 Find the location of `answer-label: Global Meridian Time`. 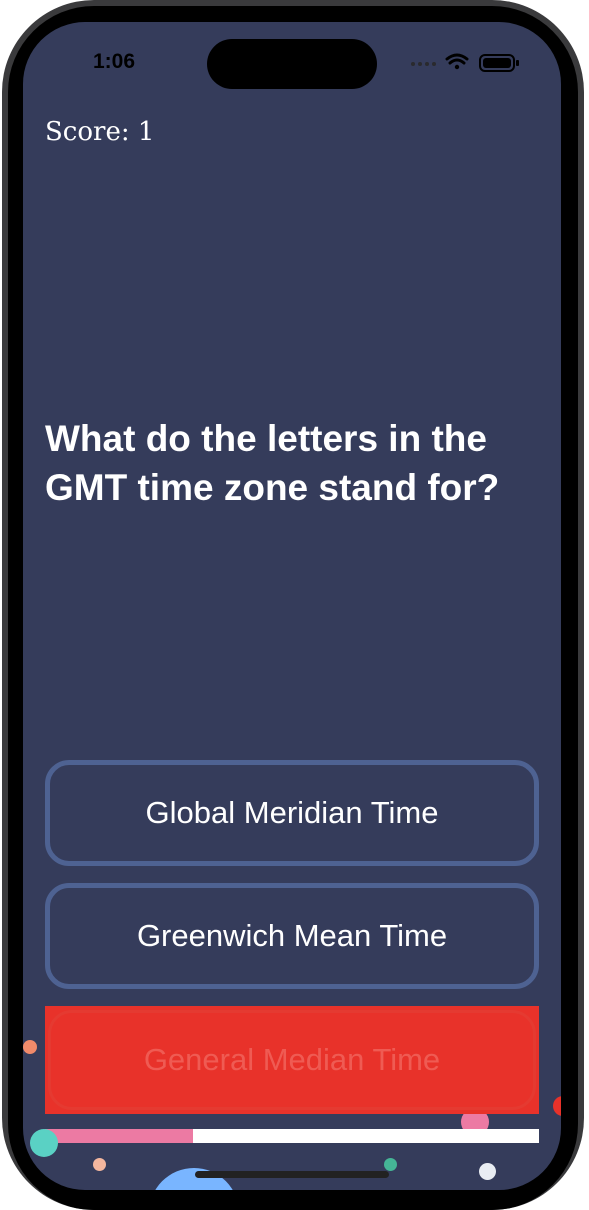

answer-label: Global Meridian Time is located at coordinates (292, 812).